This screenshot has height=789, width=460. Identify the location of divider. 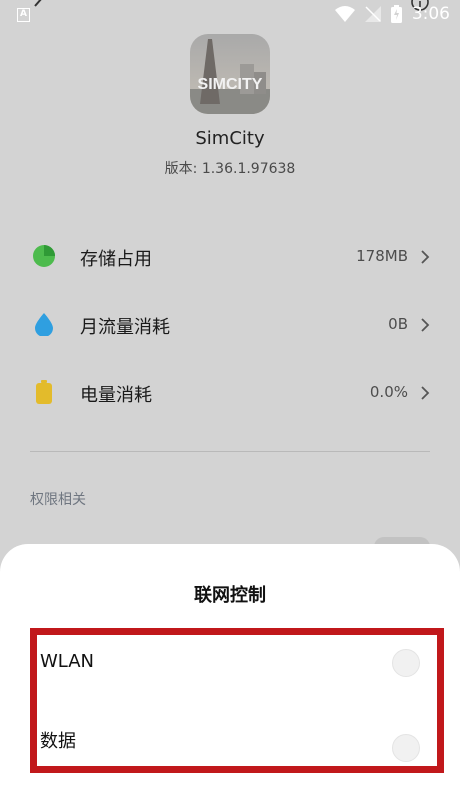
(230, 451).